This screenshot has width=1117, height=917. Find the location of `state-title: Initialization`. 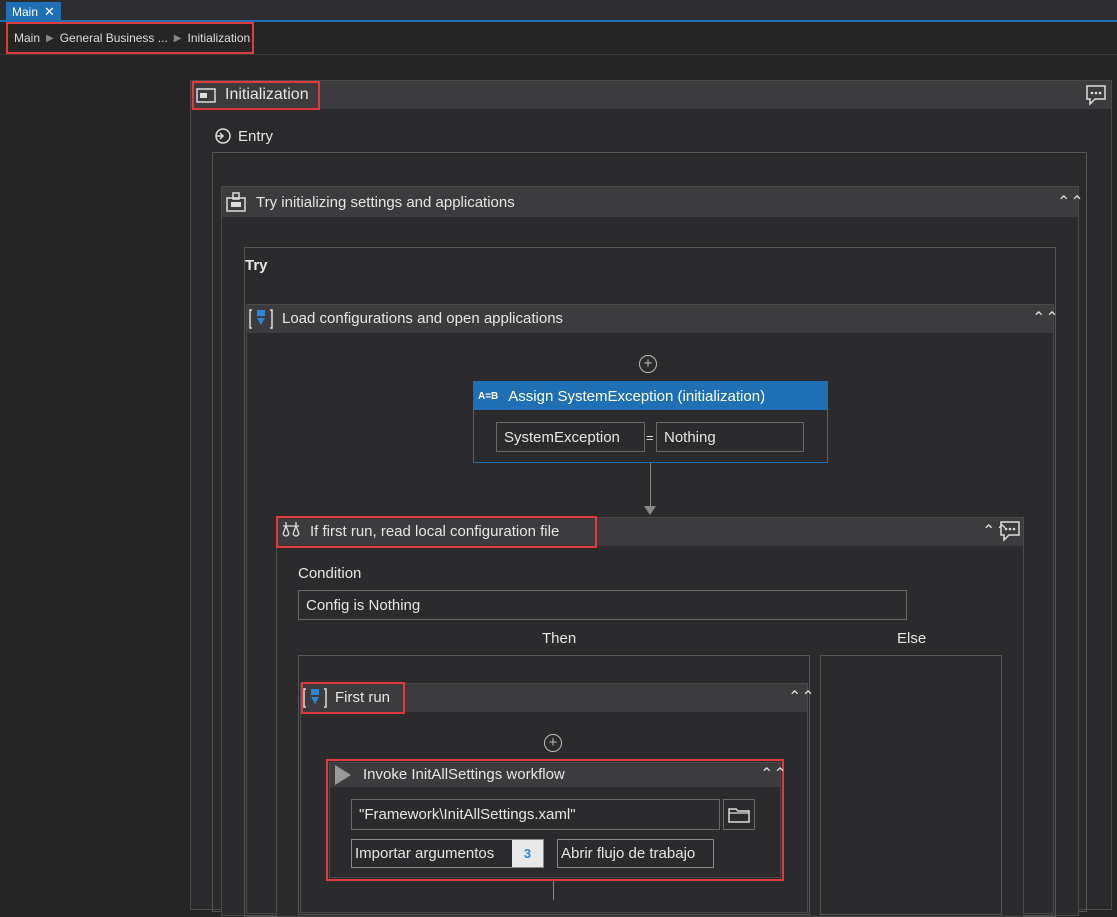

state-title: Initialization is located at coordinates (267, 95).